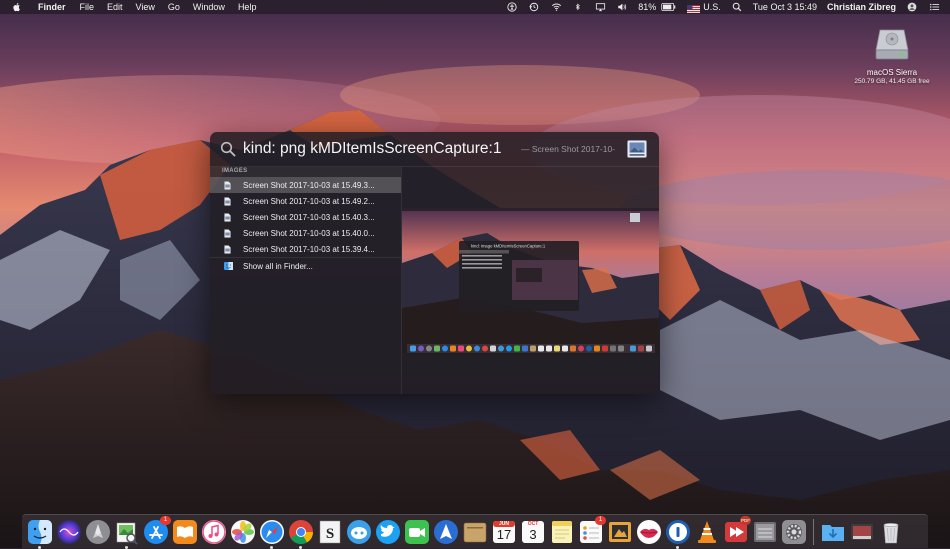  I want to click on bluetooth-icon, so click(578, 7).